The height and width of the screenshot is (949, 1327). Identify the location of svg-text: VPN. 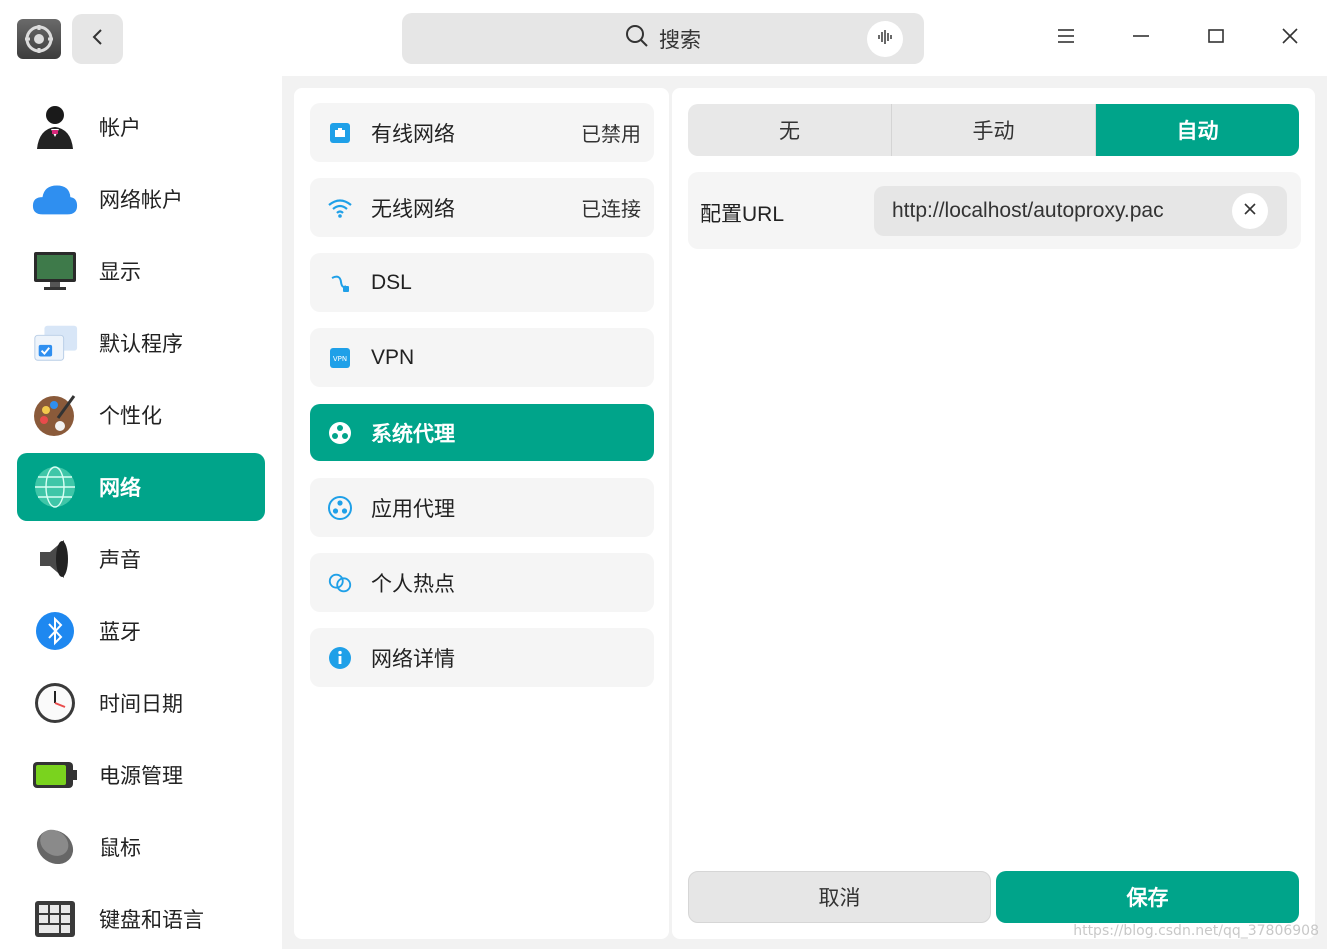
(340, 359).